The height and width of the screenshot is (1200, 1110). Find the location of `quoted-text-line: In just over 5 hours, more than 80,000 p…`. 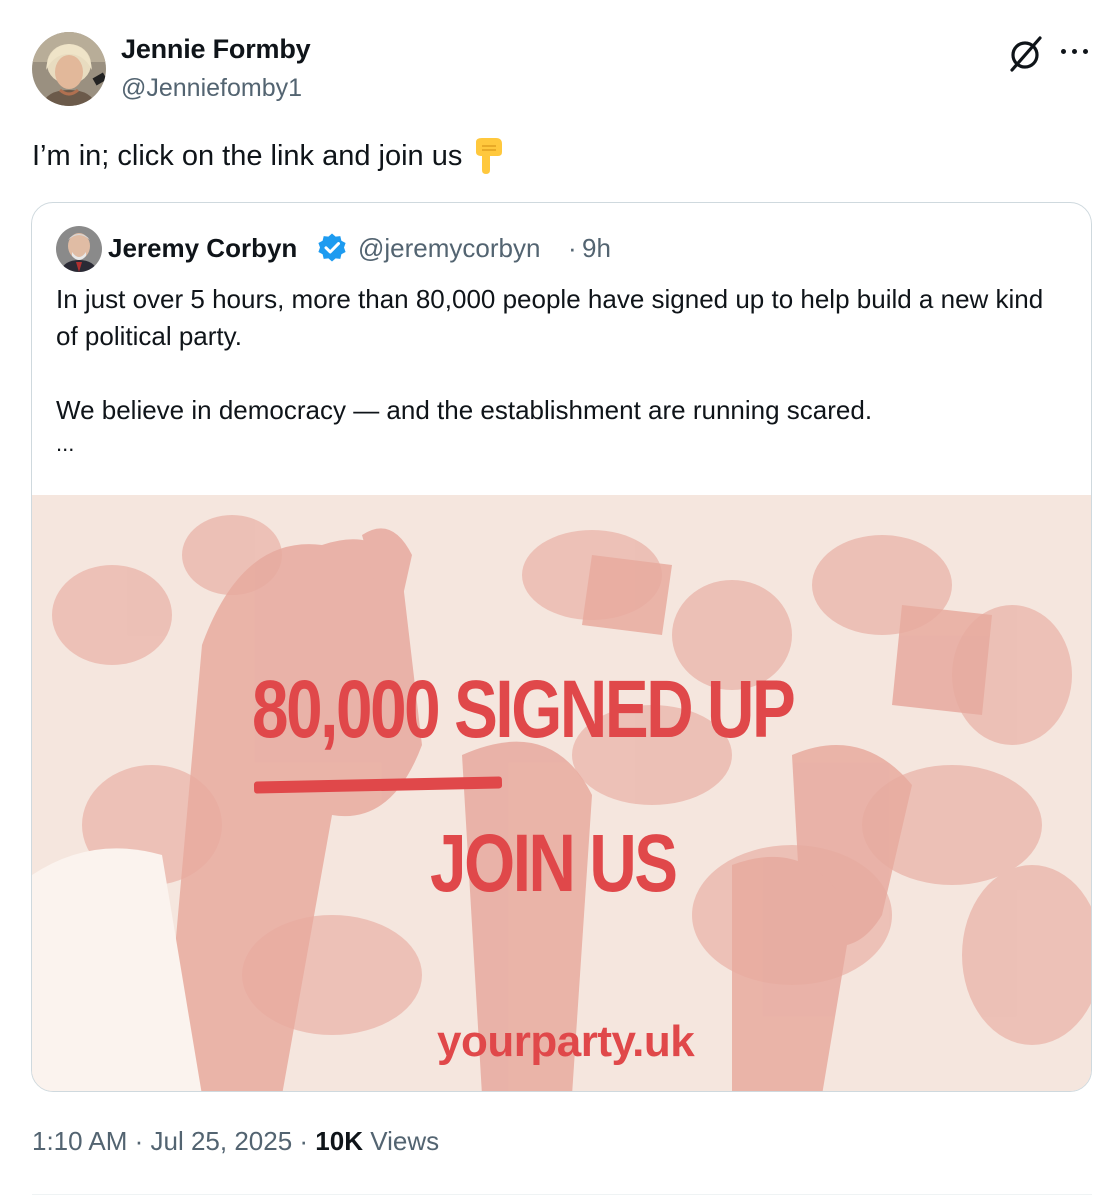

quoted-text-line: In just over 5 hours, more than 80,000 p… is located at coordinates (550, 317).